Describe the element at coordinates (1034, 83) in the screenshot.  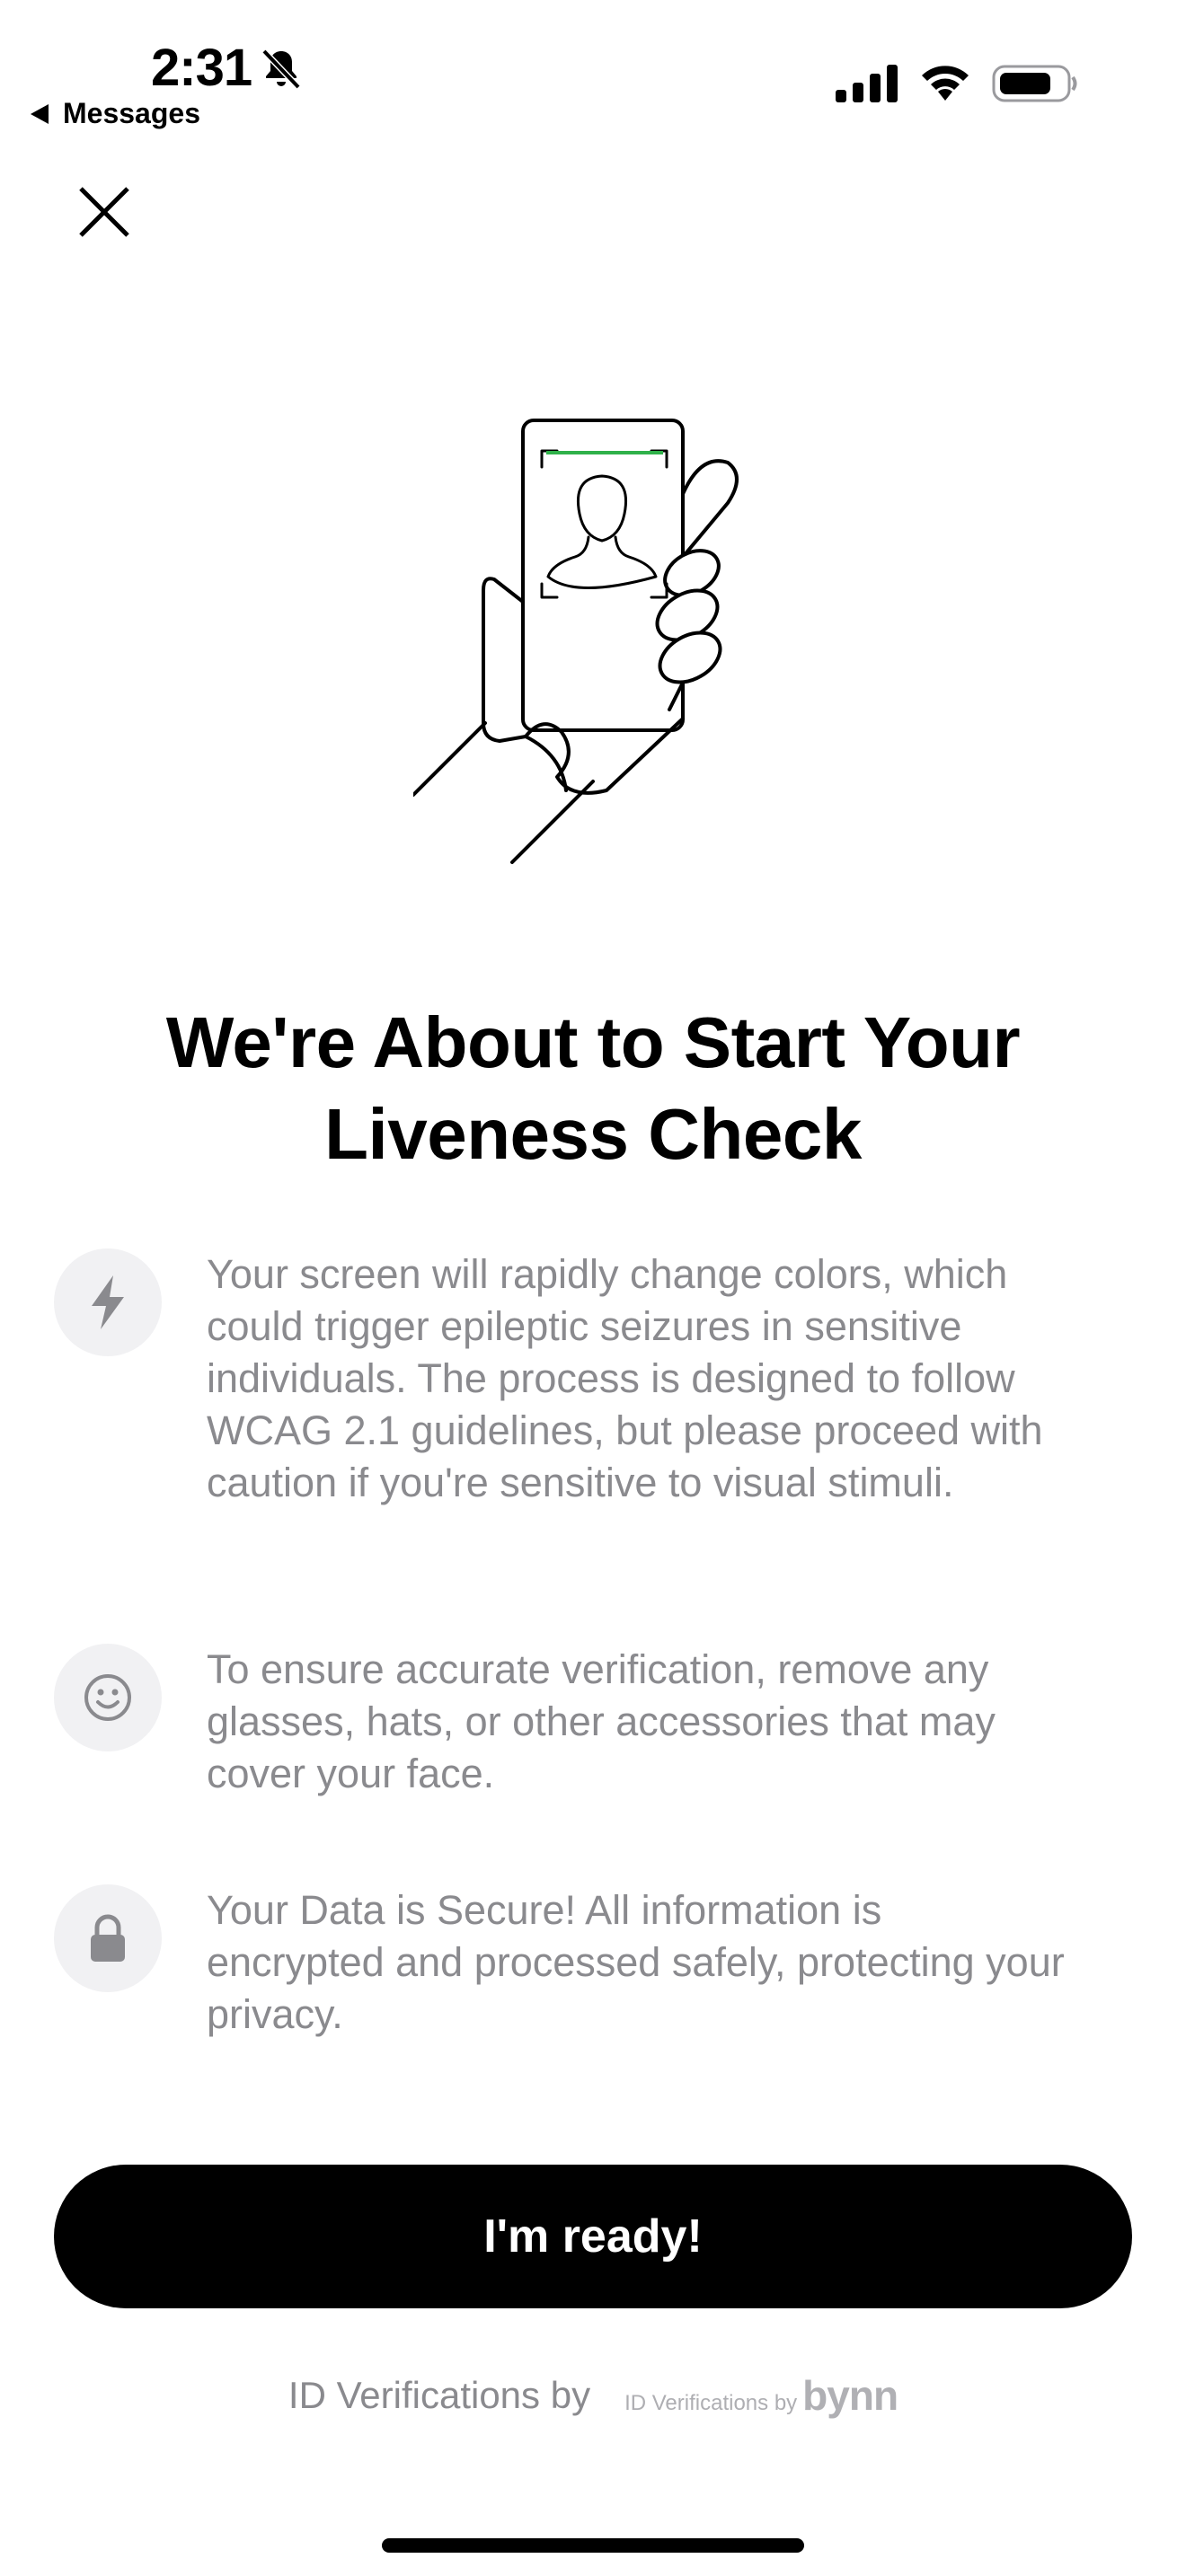
I see `battery-icon` at that location.